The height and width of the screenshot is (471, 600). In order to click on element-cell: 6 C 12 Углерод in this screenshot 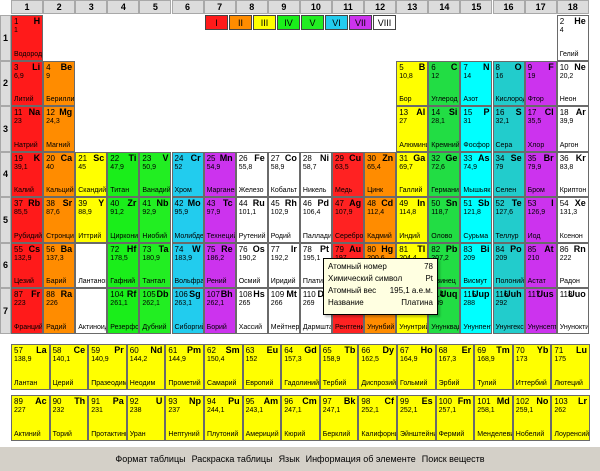, I will do `click(444, 83)`.